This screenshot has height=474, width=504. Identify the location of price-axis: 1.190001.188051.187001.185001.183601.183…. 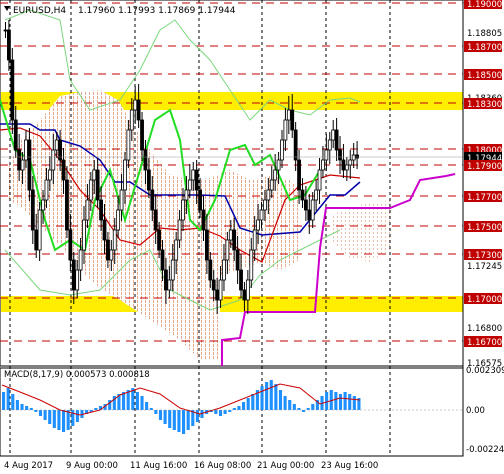
(483, 228).